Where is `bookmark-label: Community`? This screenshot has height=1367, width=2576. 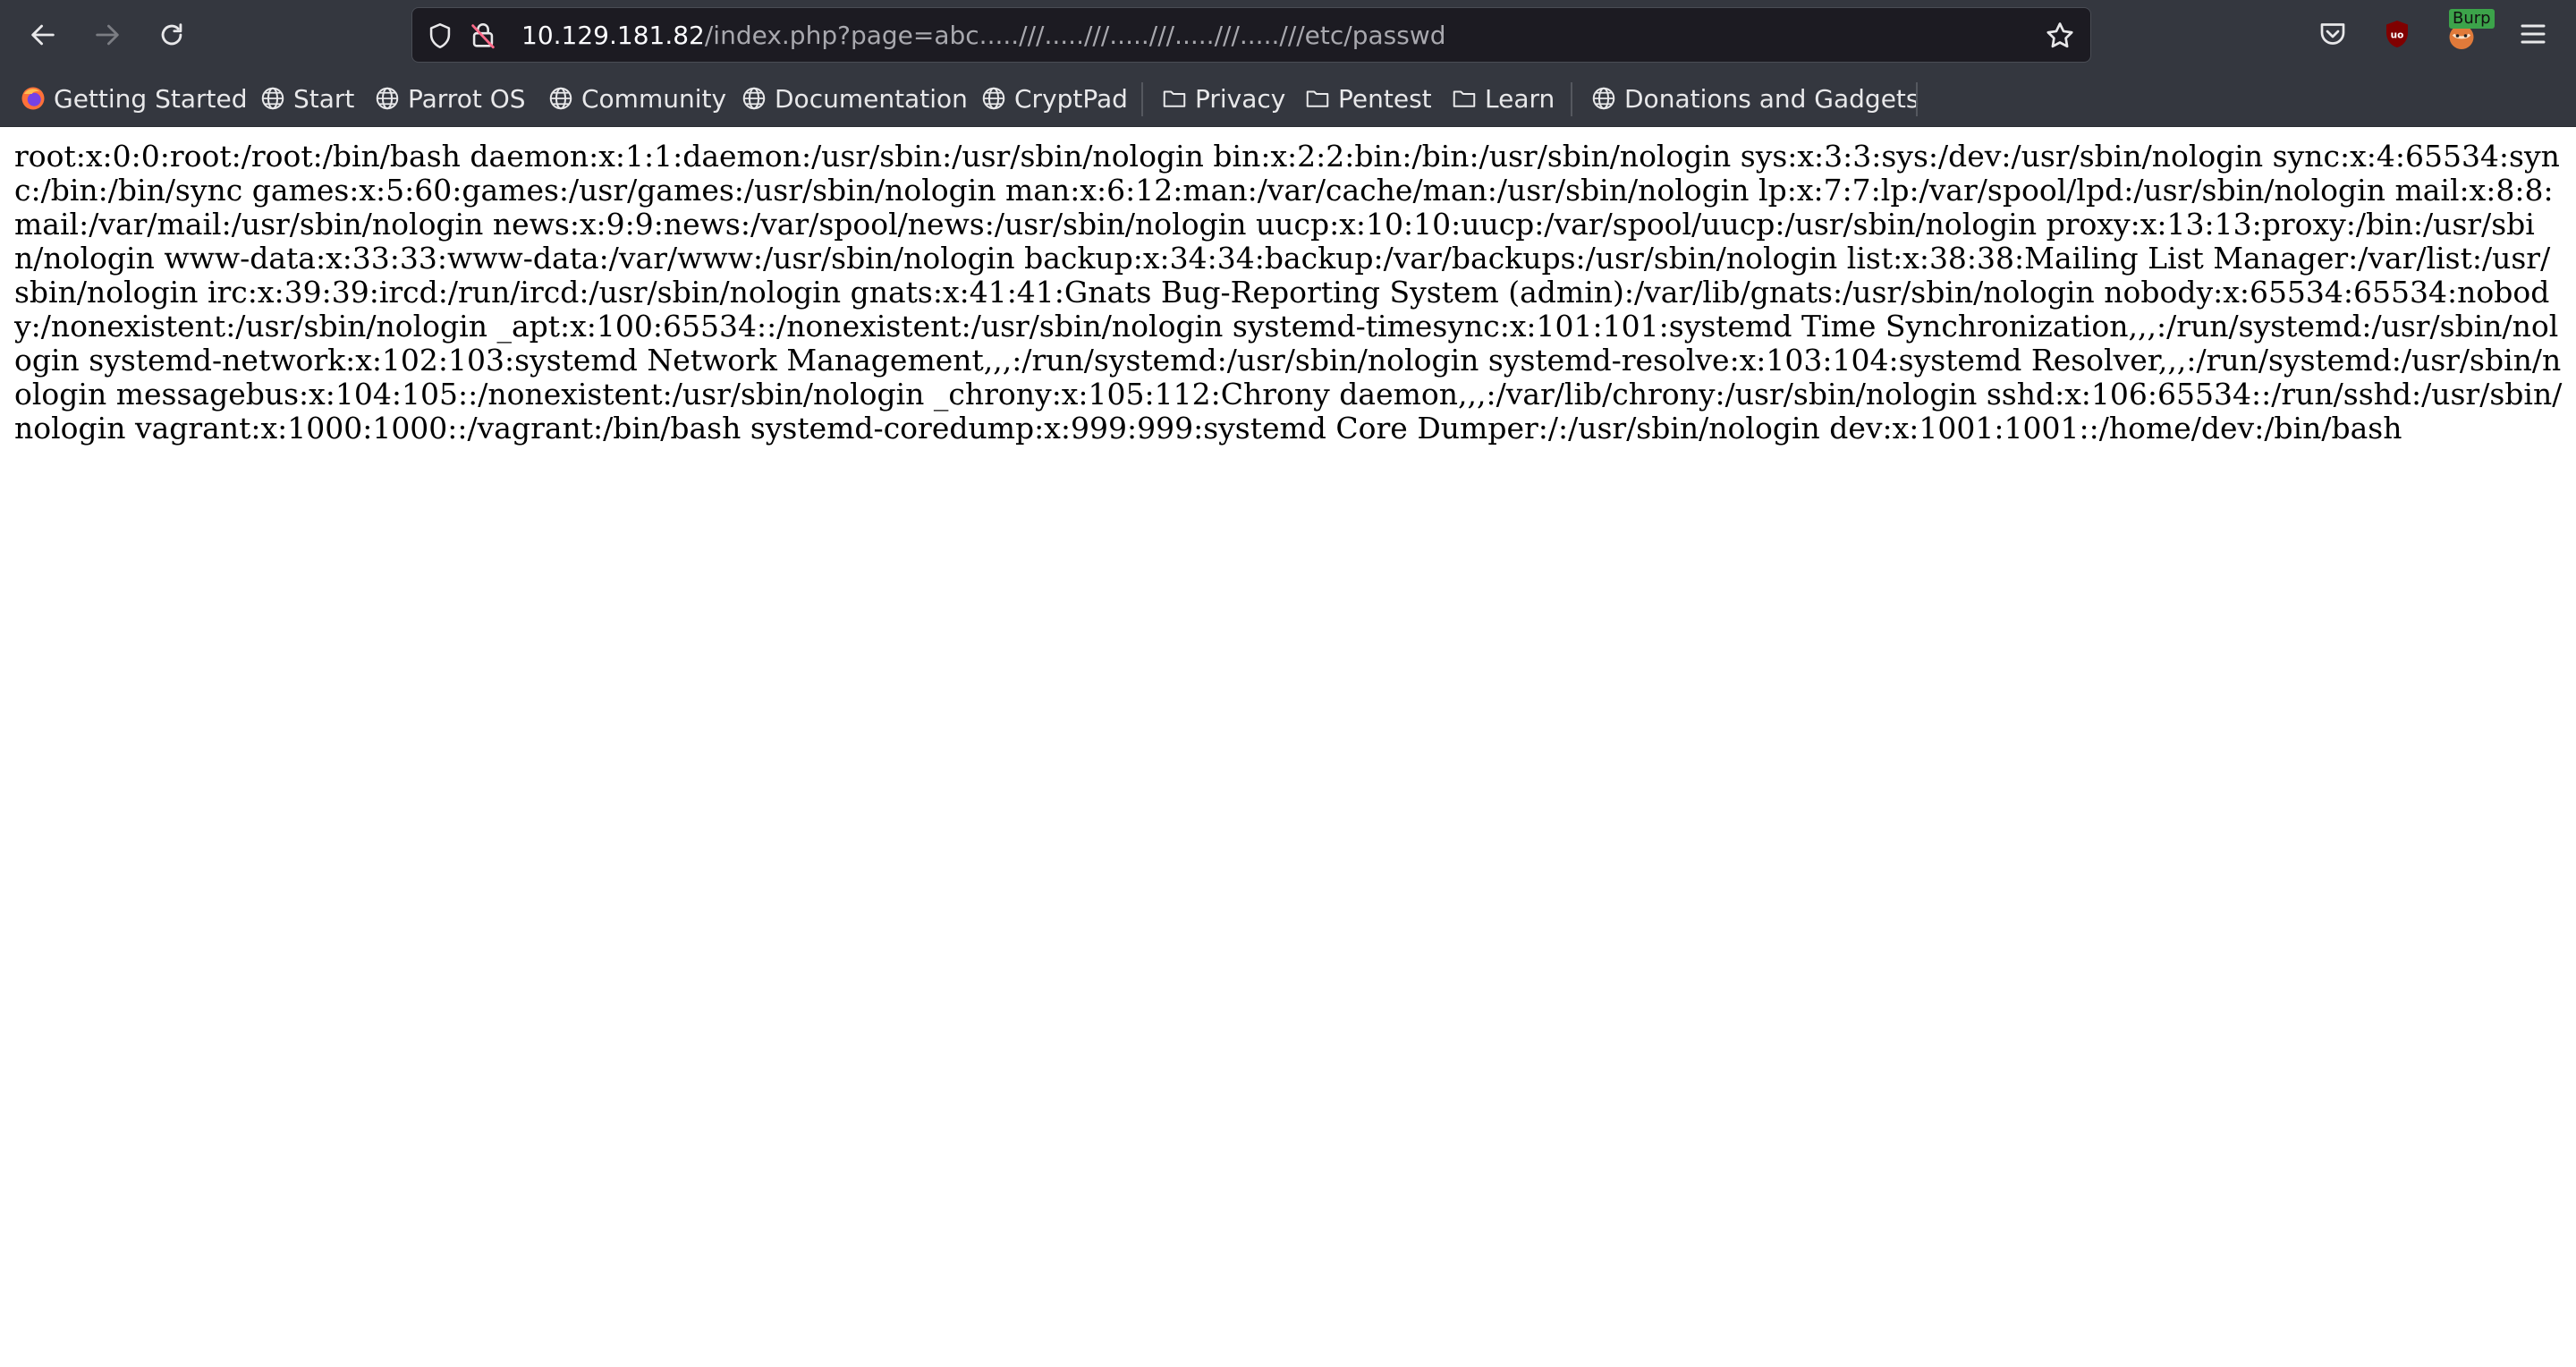 bookmark-label: Community is located at coordinates (654, 98).